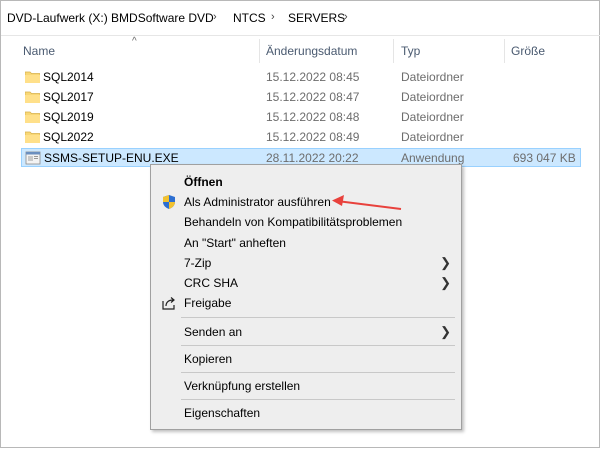 Image resolution: width=600 pixels, height=449 pixels. Describe the element at coordinates (68, 137) in the screenshot. I see `file-name: SQL2022` at that location.